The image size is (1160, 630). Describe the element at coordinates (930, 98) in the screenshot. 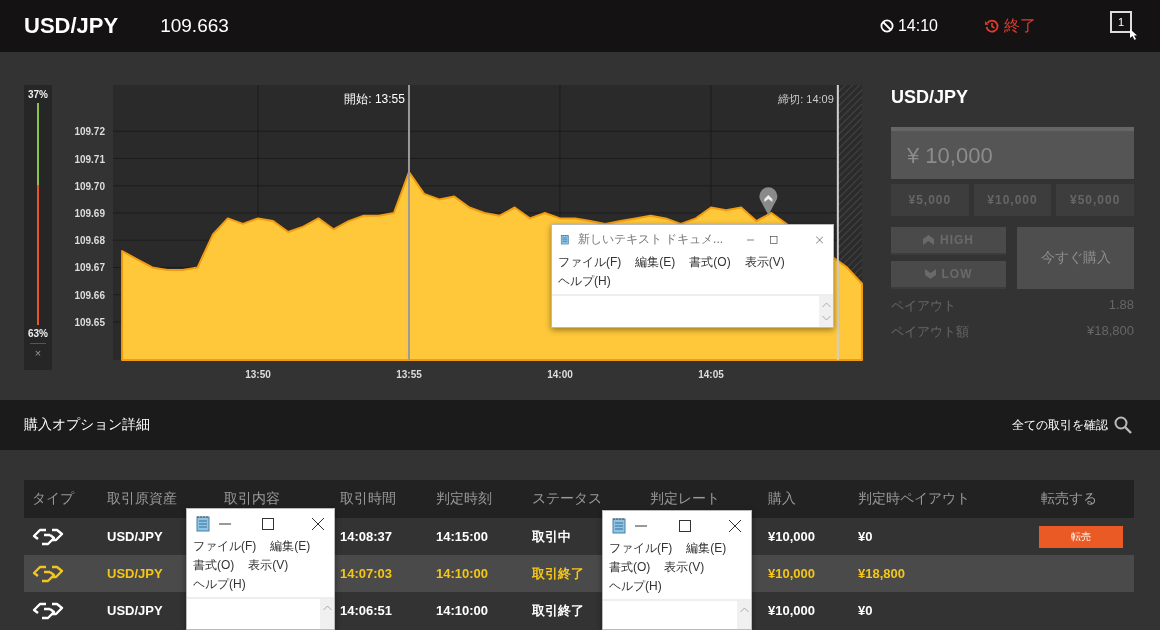

I see `panel-title: USD/JPY` at that location.